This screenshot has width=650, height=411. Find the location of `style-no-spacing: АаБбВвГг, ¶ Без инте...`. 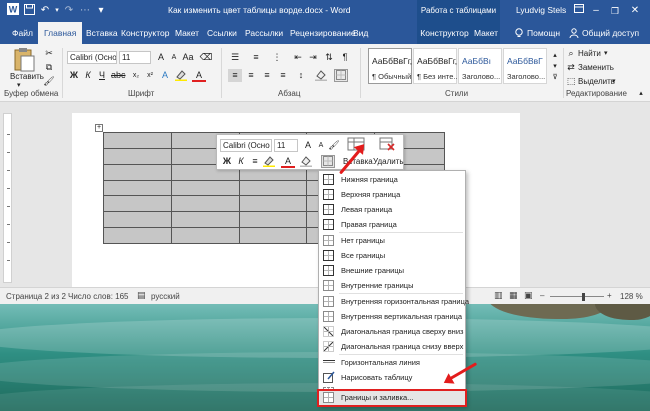

style-no-spacing: АаБбВвГг, ¶ Без инте... is located at coordinates (436, 66).